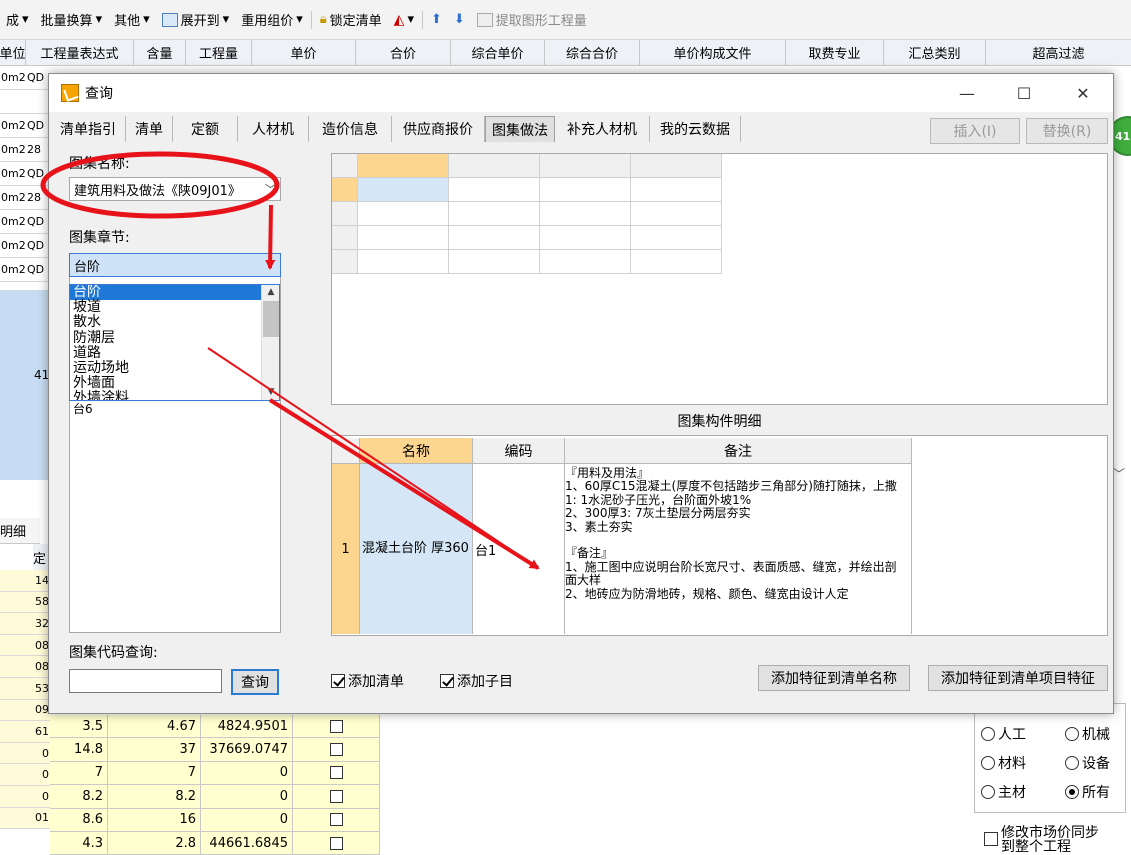 The width and height of the screenshot is (1131, 855). What do you see at coordinates (20, 531) in the screenshot?
I see `detail-tab: 明细` at bounding box center [20, 531].